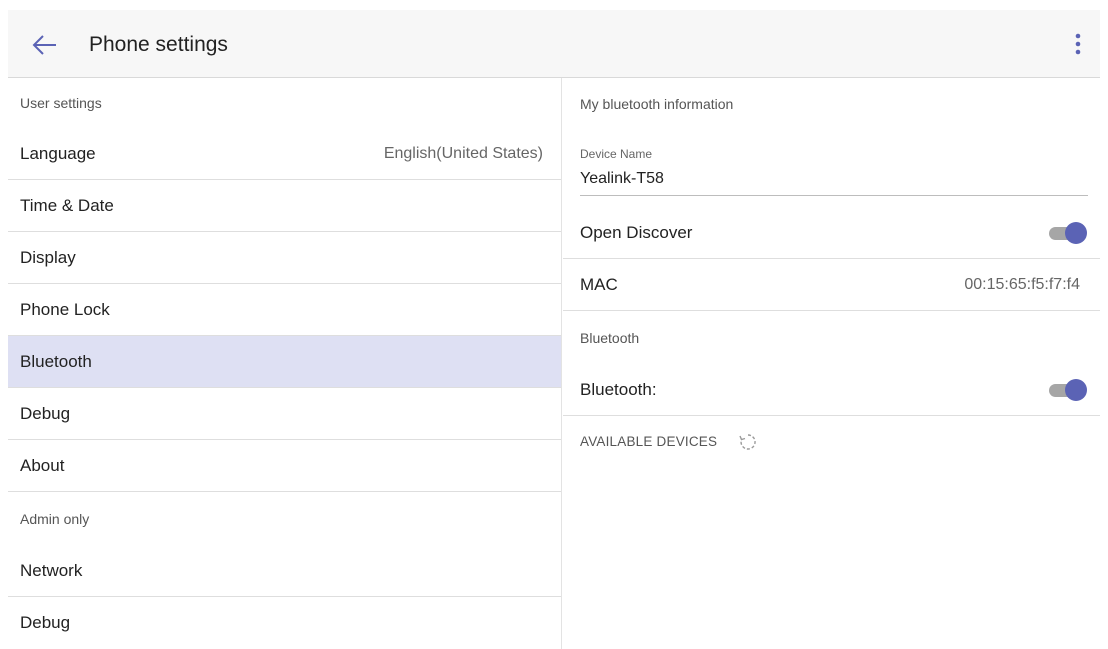 This screenshot has height=649, width=1108. I want to click on section-header-bluetooth: Bluetooth, so click(610, 338).